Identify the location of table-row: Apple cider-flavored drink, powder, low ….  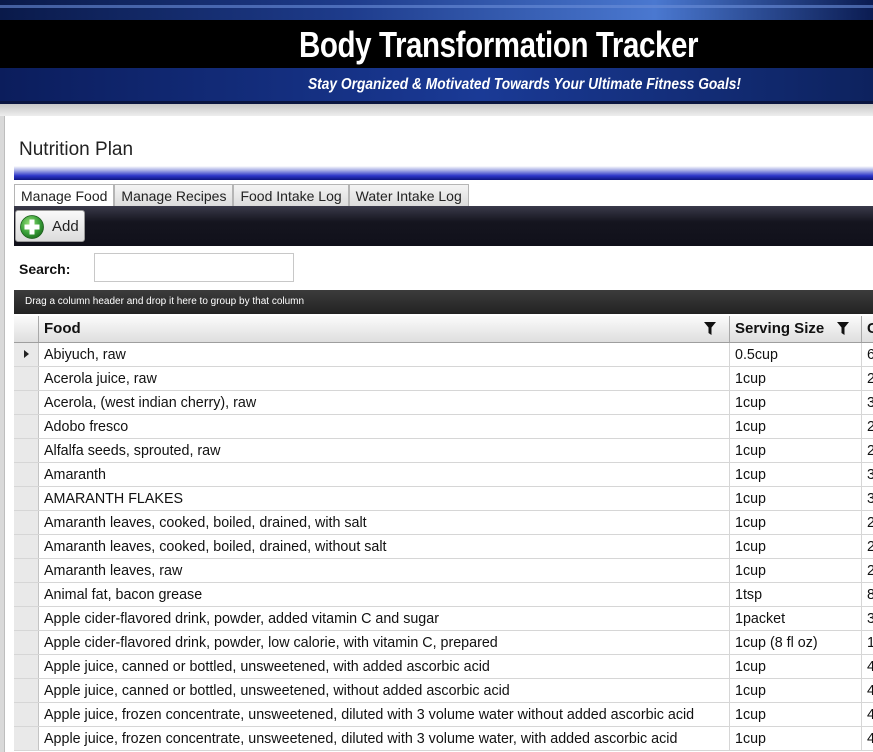
(443, 643).